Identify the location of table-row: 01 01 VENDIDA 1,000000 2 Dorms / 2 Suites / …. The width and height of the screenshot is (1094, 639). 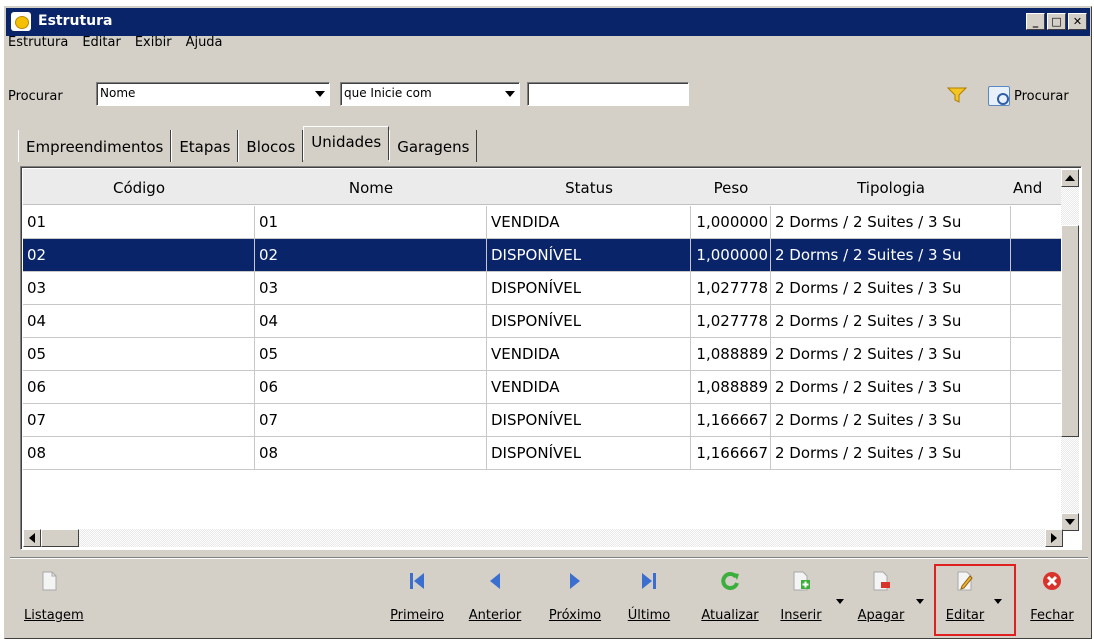
(543, 222).